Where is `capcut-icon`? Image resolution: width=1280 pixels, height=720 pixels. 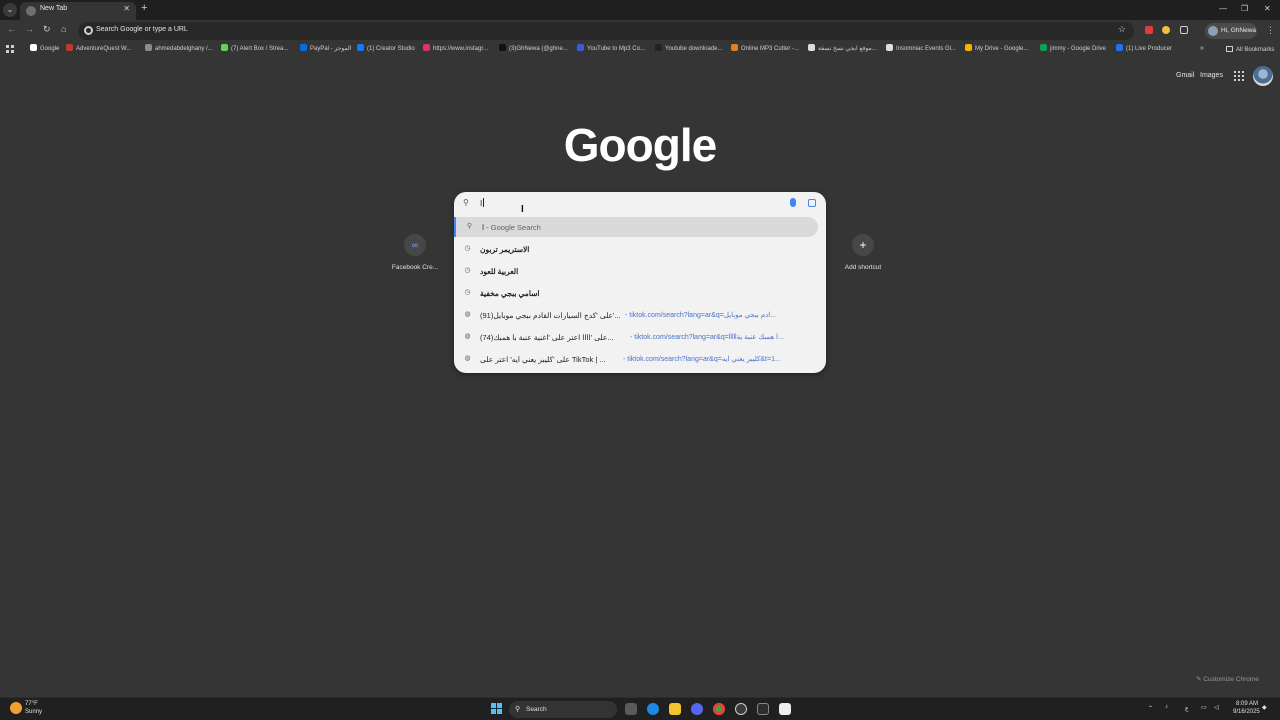
capcut-icon is located at coordinates (785, 709).